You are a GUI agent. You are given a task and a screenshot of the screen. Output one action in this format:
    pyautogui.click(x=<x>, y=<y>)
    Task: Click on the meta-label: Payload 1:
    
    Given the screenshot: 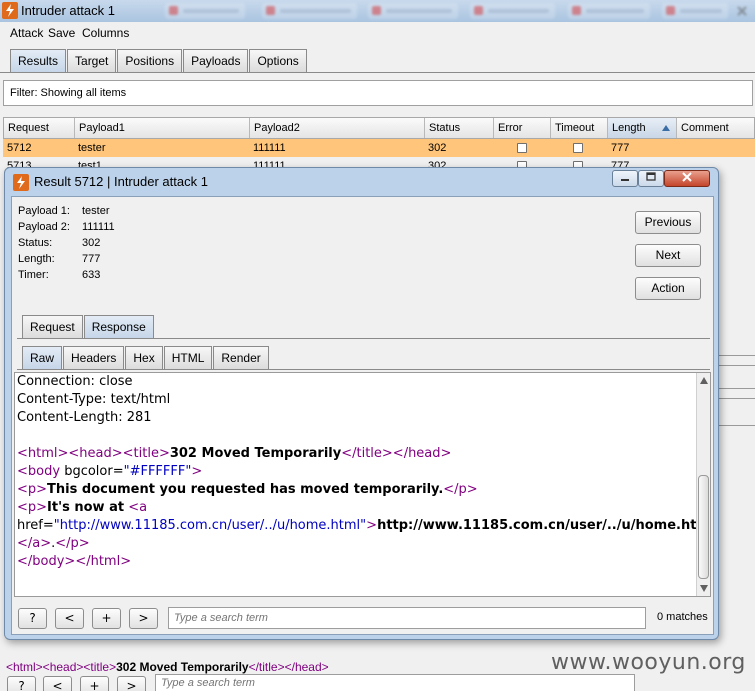 What is the action you would take?
    pyautogui.click(x=44, y=211)
    